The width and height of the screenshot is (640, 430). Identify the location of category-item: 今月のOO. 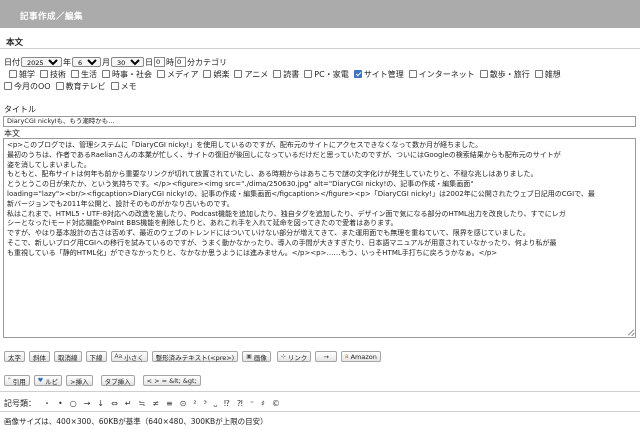
(27, 86).